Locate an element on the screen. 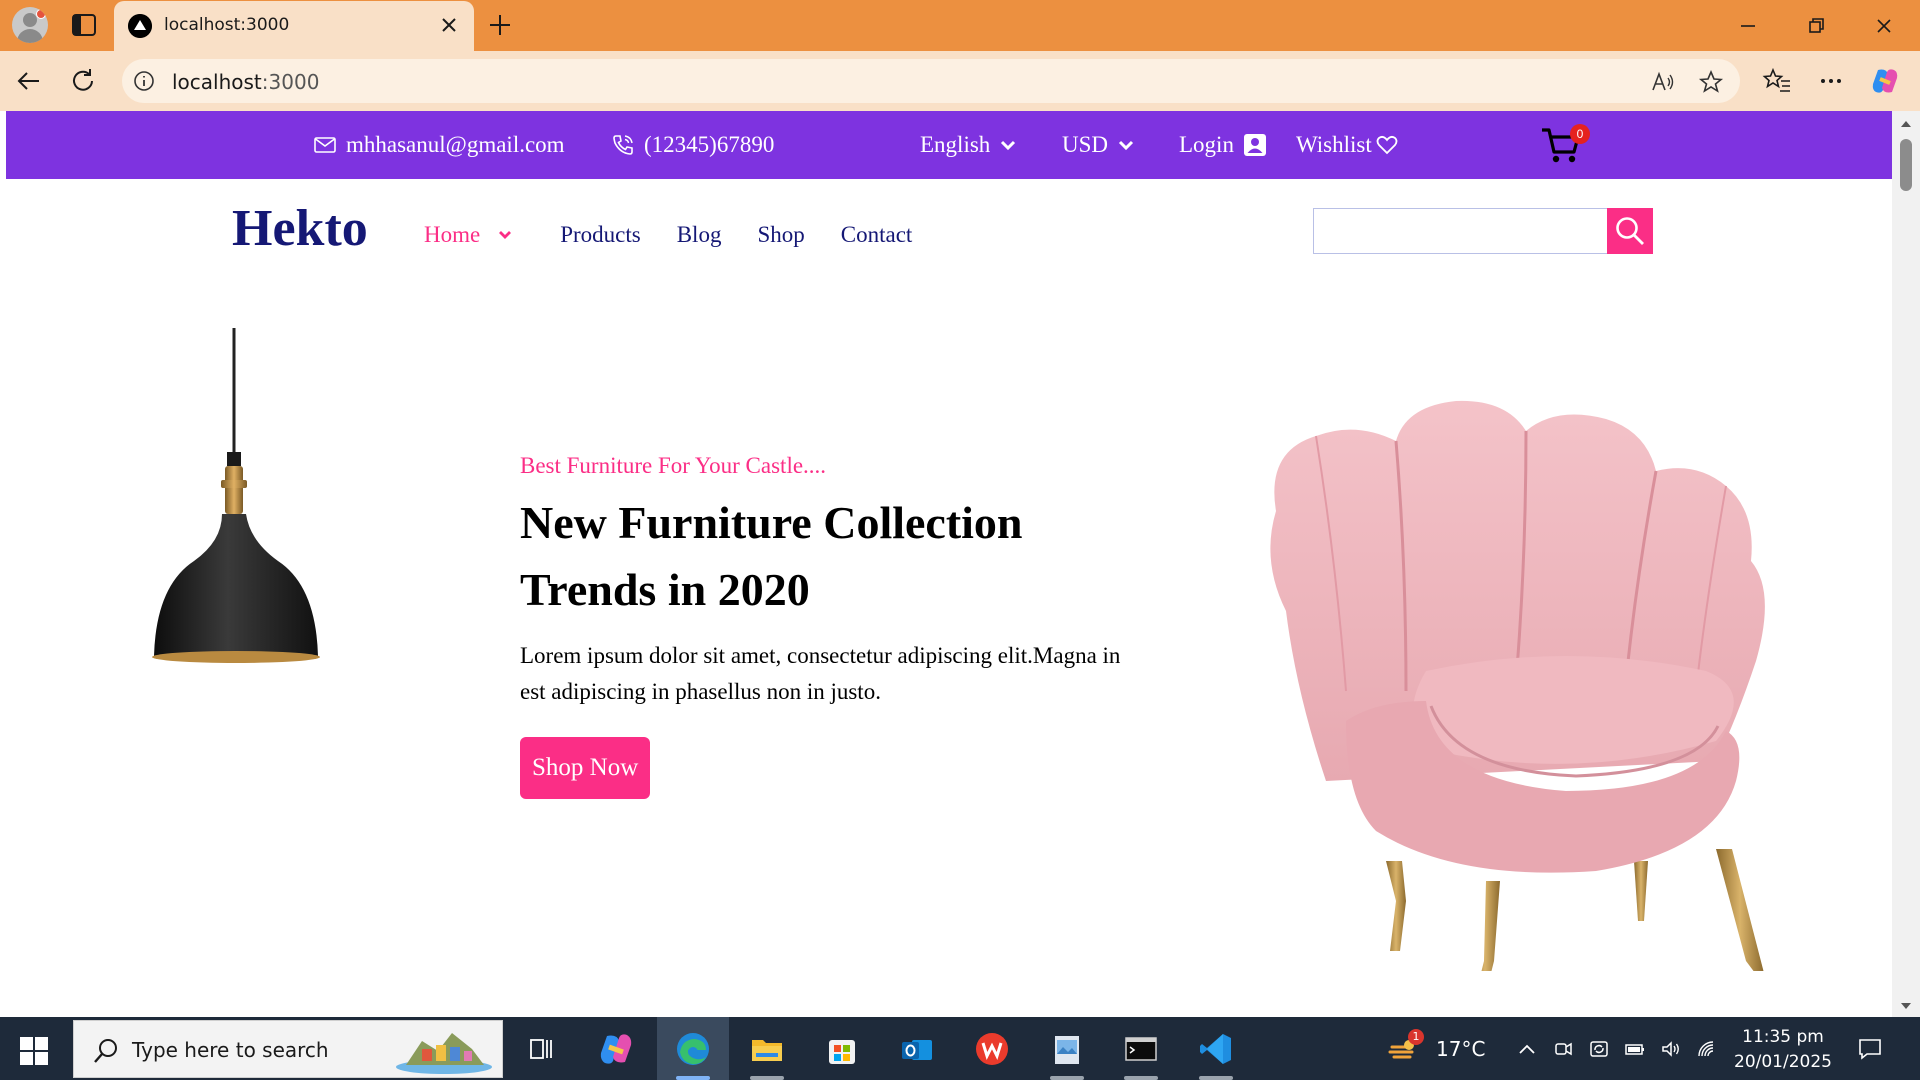 This screenshot has height=1080, width=1920. wishlist-label: Wishlist is located at coordinates (1334, 144).